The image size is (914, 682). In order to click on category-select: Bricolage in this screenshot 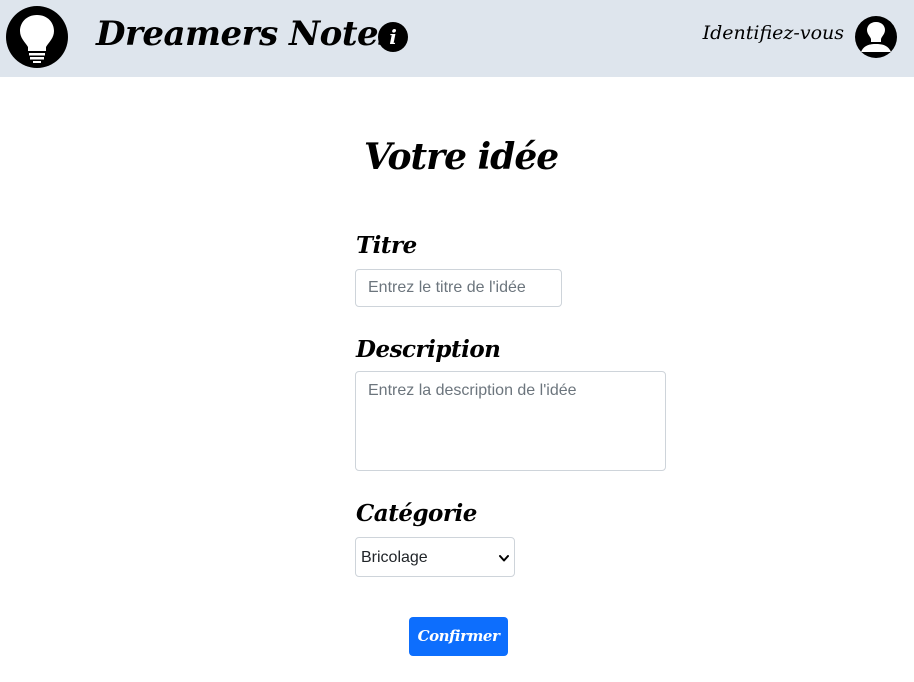, I will do `click(435, 557)`.